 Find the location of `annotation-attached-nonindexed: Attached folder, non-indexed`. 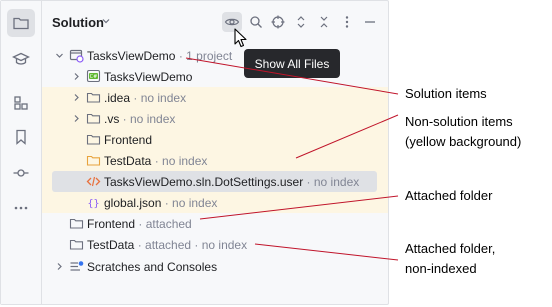

annotation-attached-nonindexed: Attached folder, non-indexed is located at coordinates (450, 259).